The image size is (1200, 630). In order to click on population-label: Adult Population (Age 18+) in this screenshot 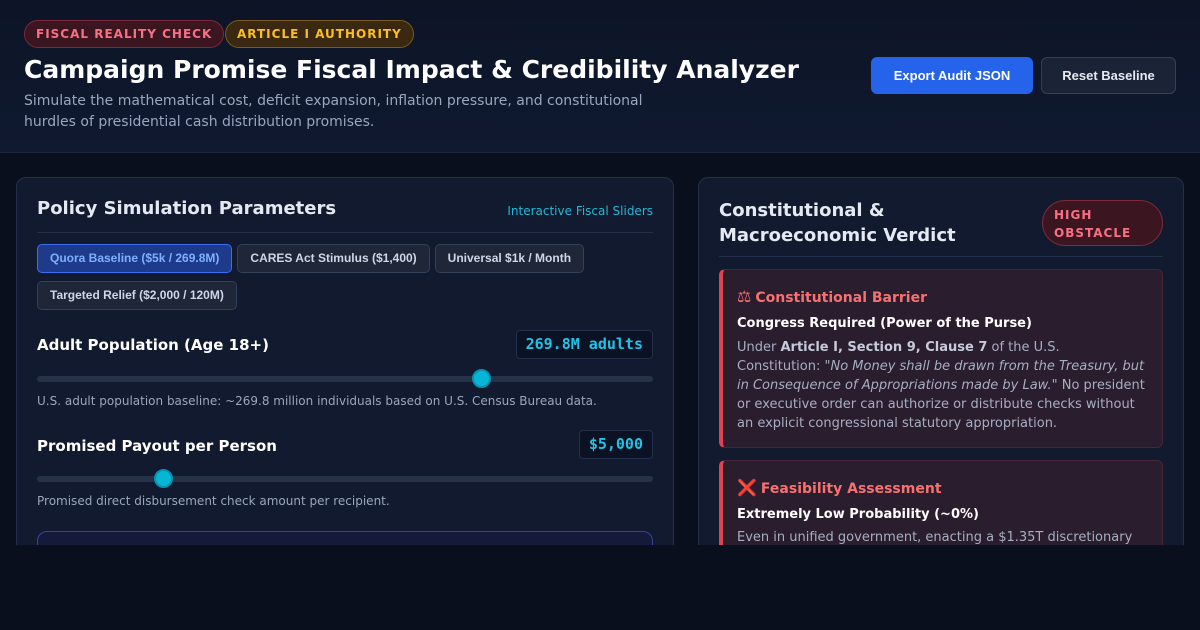, I will do `click(153, 345)`.